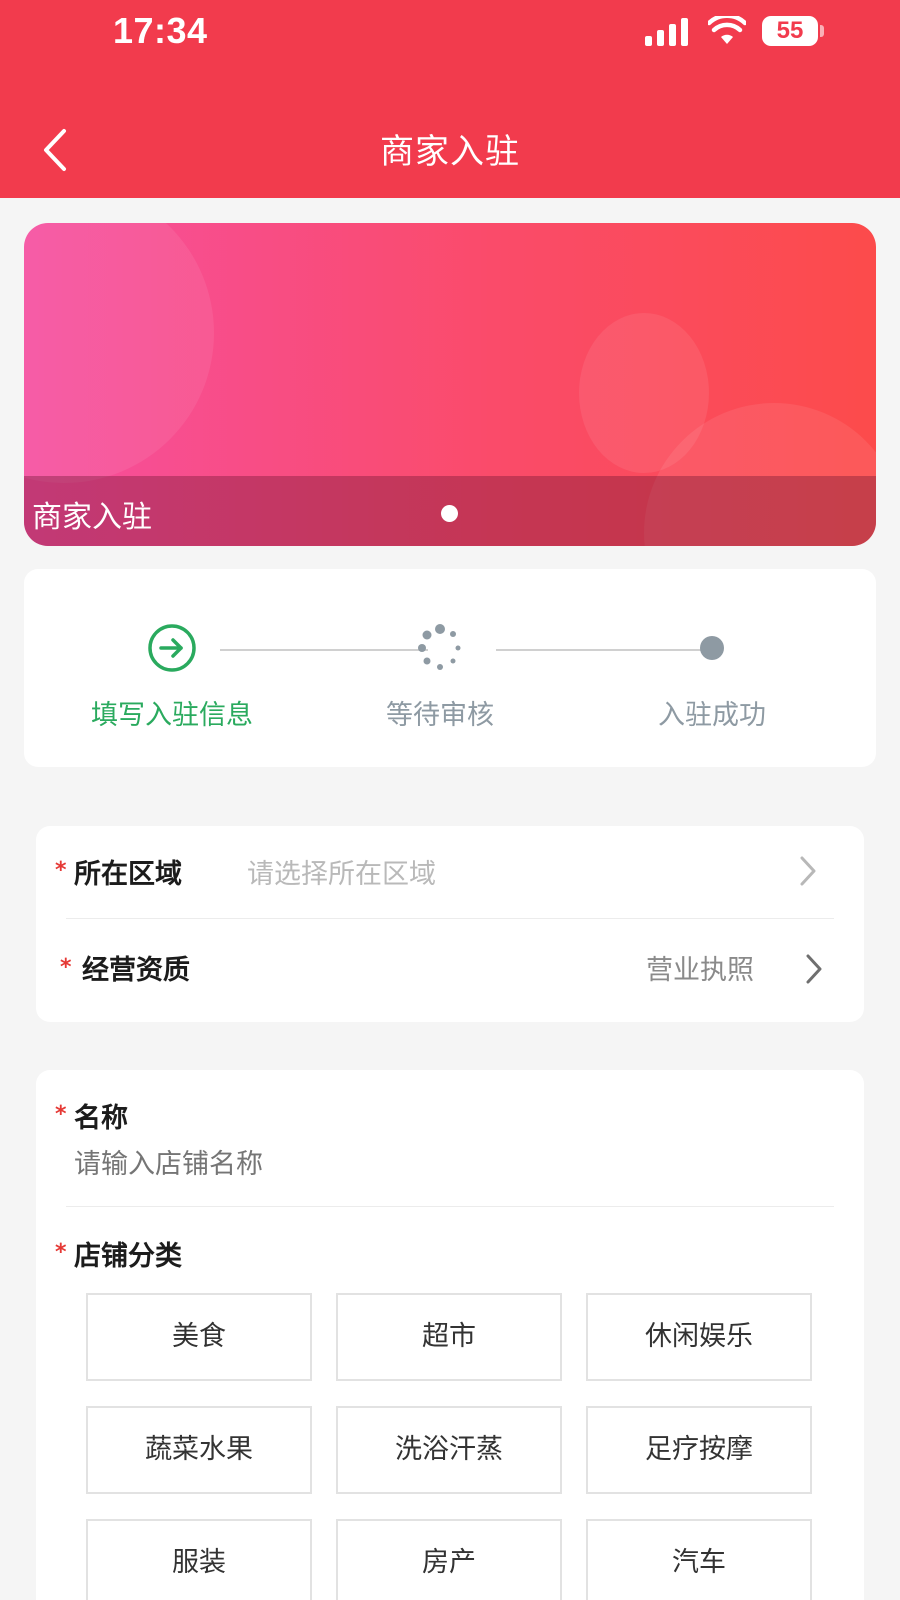 This screenshot has height=1600, width=900. What do you see at coordinates (450, 152) in the screenshot?
I see `page-title: 商家入驻` at bounding box center [450, 152].